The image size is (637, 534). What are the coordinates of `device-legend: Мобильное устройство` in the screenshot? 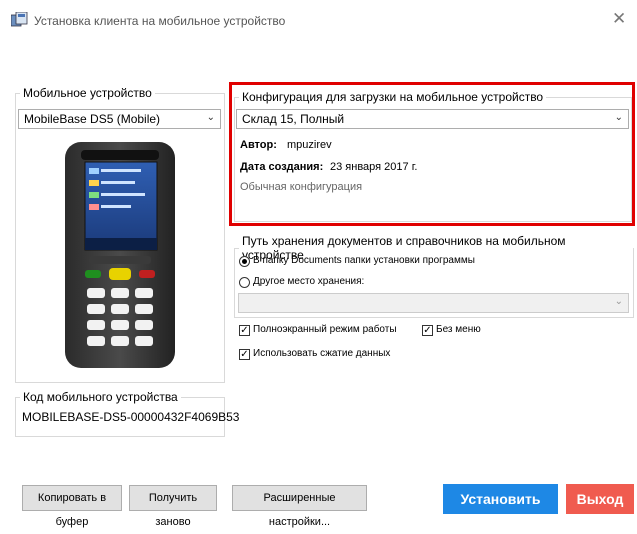 It's located at (87, 93).